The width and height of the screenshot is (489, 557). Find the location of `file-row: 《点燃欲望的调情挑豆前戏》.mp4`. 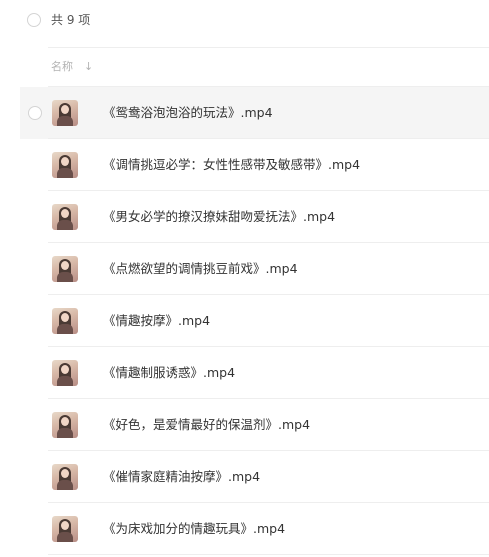

file-row: 《点燃欲望的调情挑豆前戏》.mp4 is located at coordinates (244, 269).